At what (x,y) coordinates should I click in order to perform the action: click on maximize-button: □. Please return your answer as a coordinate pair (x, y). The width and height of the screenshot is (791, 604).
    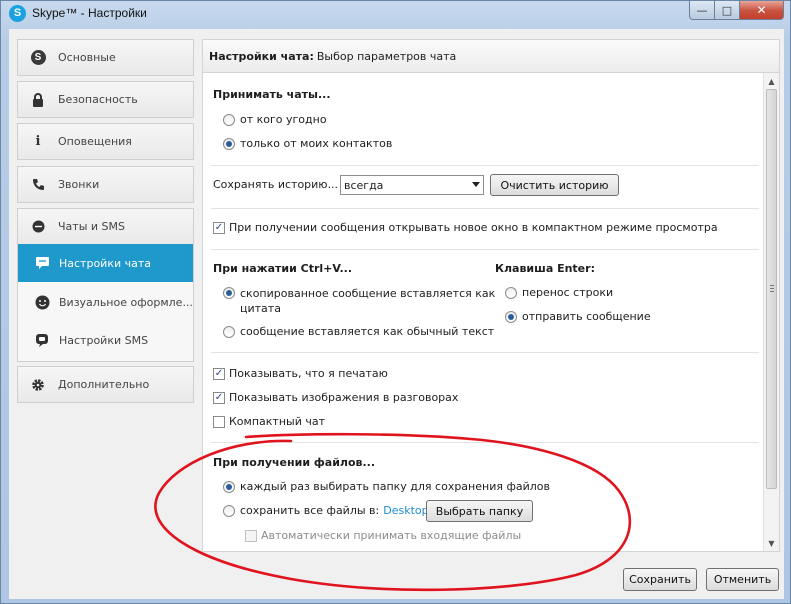
    Looking at the image, I should click on (727, 10).